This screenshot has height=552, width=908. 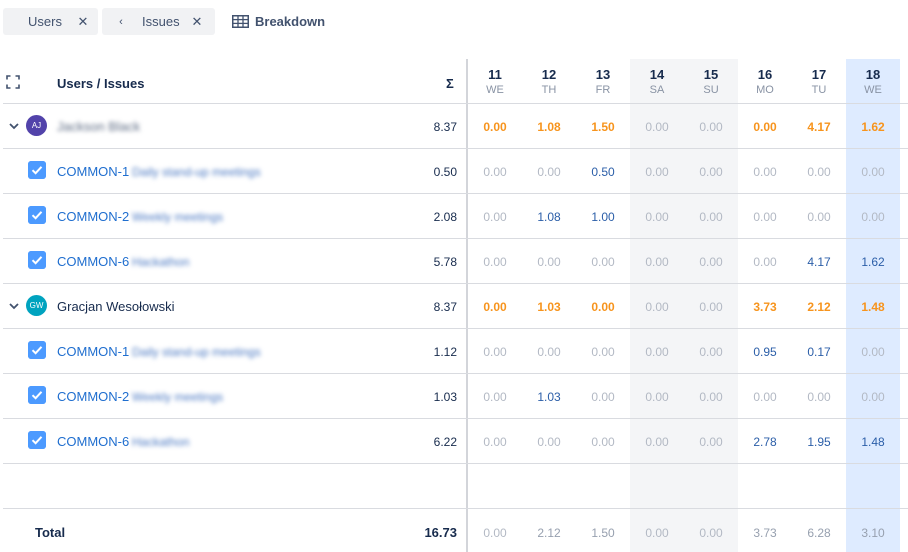 I want to click on total-cell: 1.50, so click(x=603, y=533).